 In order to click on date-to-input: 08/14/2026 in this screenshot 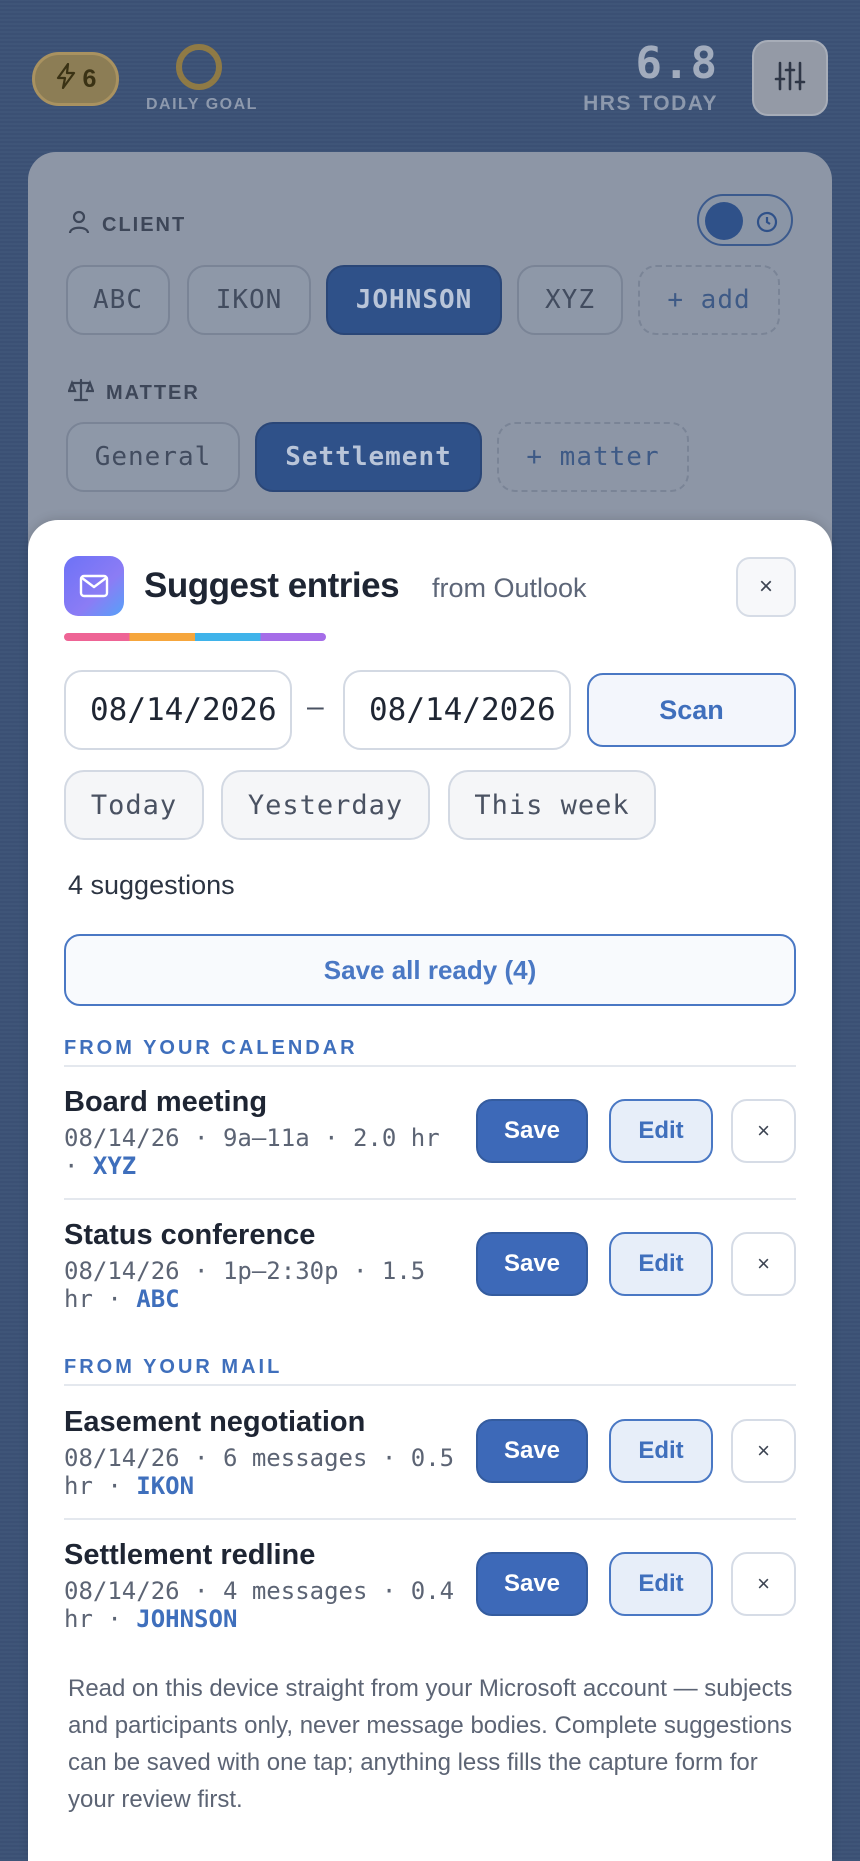, I will do `click(457, 710)`.